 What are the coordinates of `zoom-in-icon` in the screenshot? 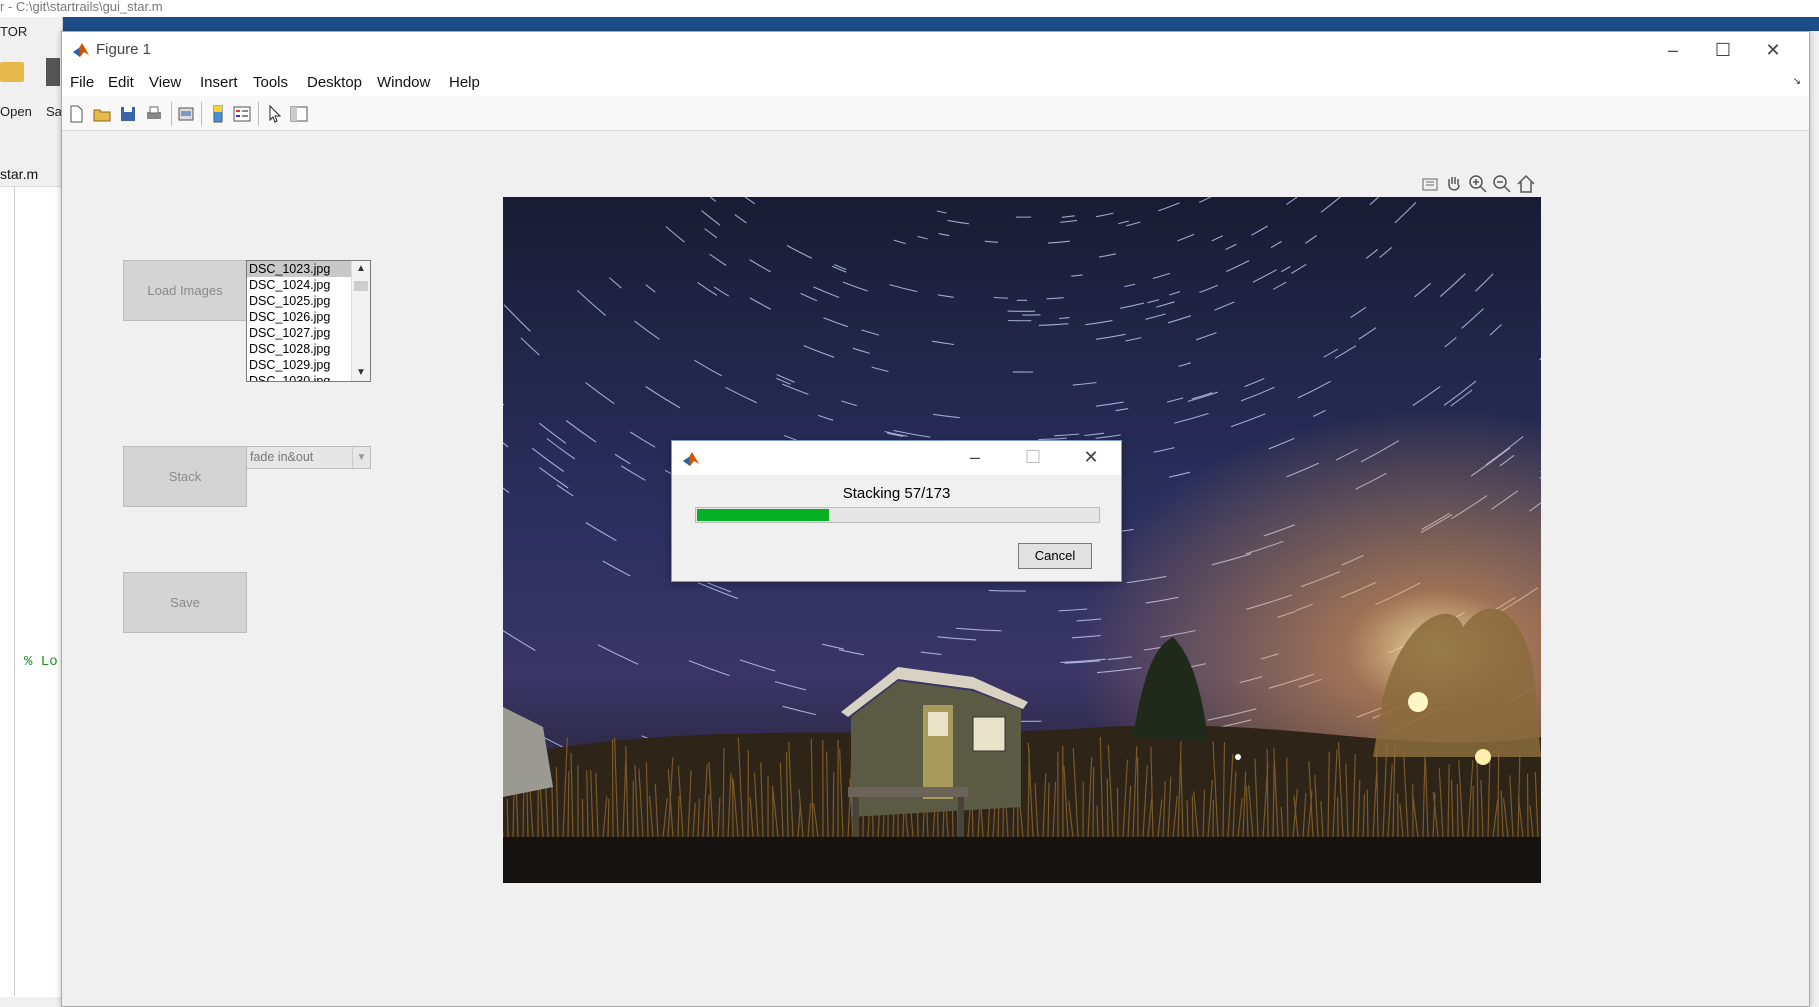 It's located at (1478, 184).